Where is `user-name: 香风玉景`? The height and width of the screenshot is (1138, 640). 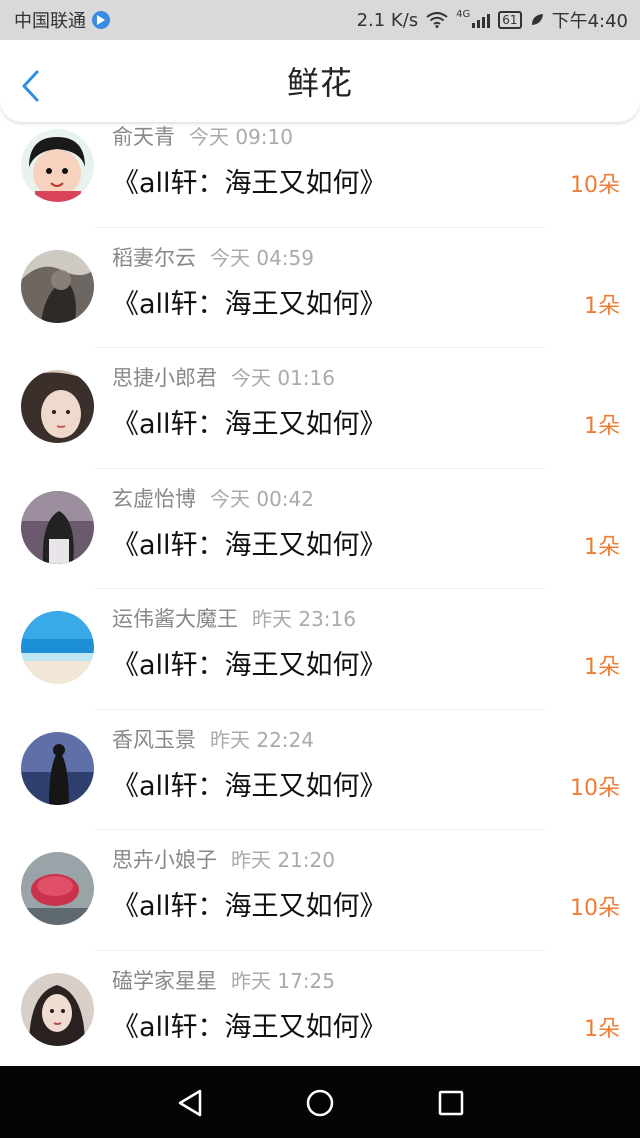
user-name: 香风玉景 is located at coordinates (154, 739).